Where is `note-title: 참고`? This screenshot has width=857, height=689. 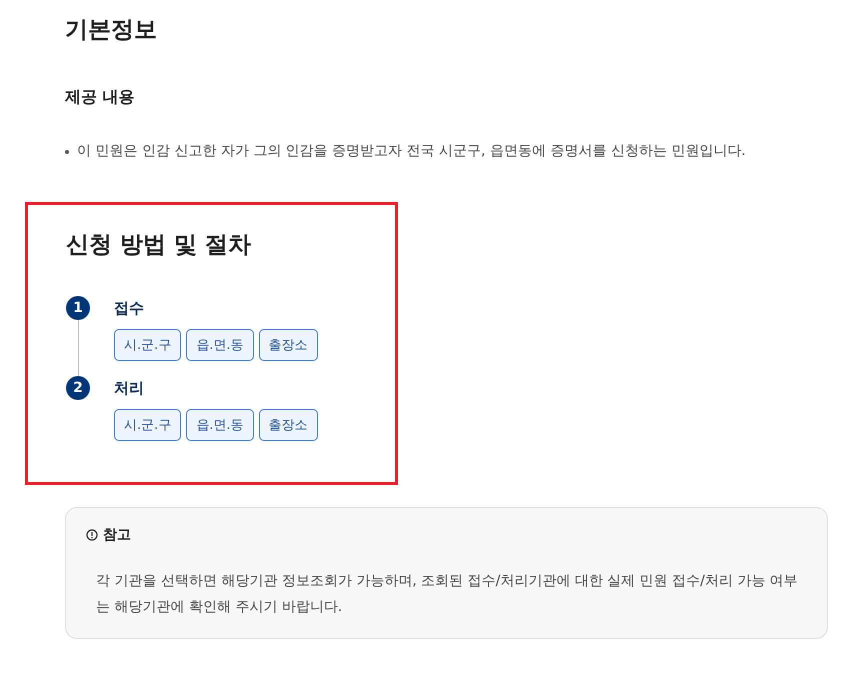 note-title: 참고 is located at coordinates (117, 535).